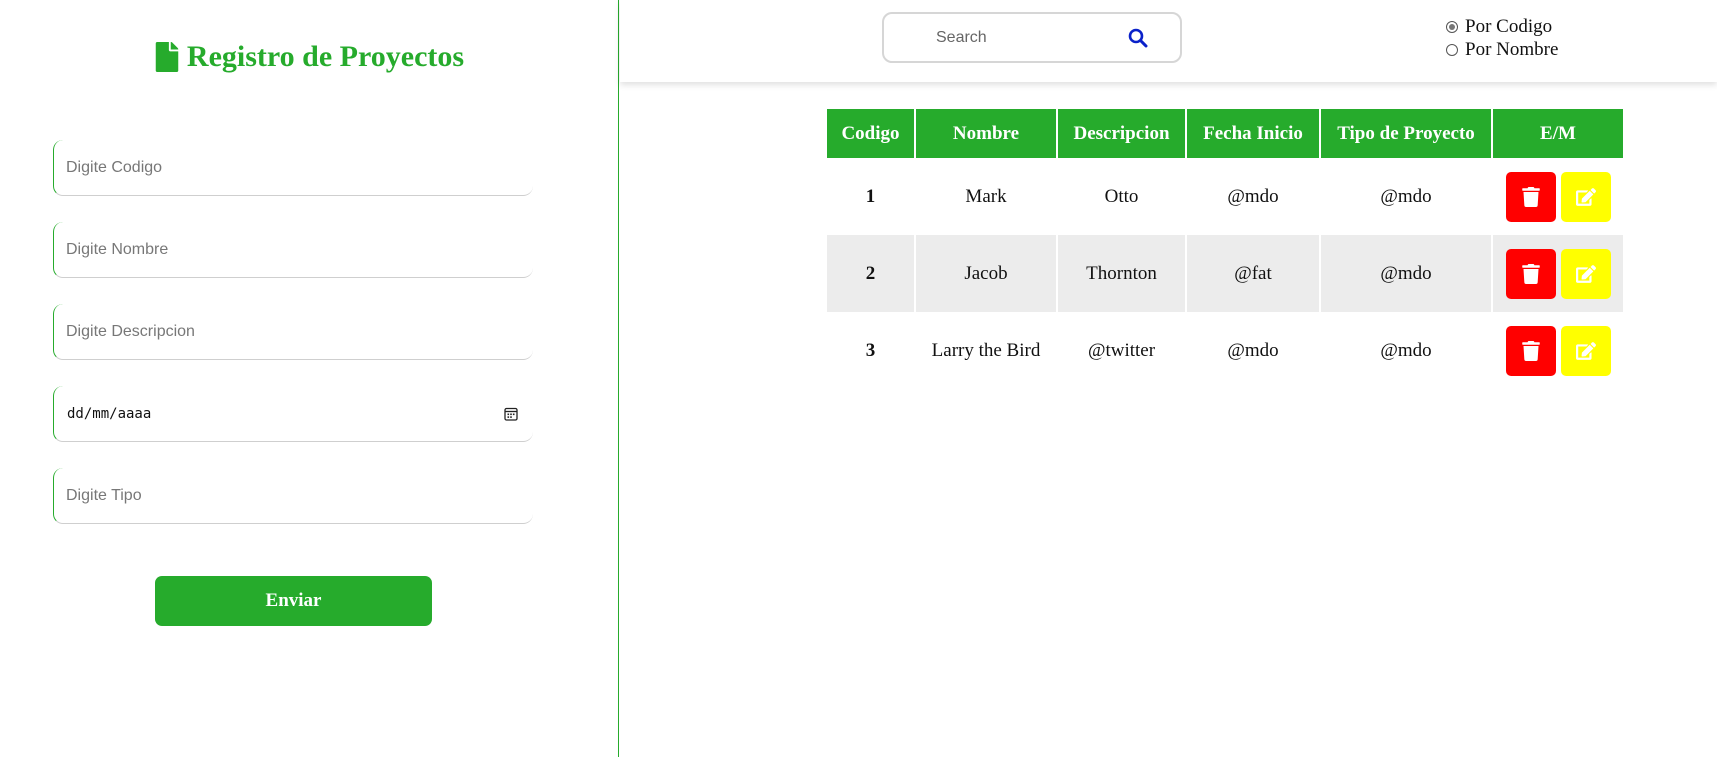 This screenshot has height=757, width=1717. What do you see at coordinates (1509, 26) in the screenshot?
I see `radio-label-codigo: Por Codigo` at bounding box center [1509, 26].